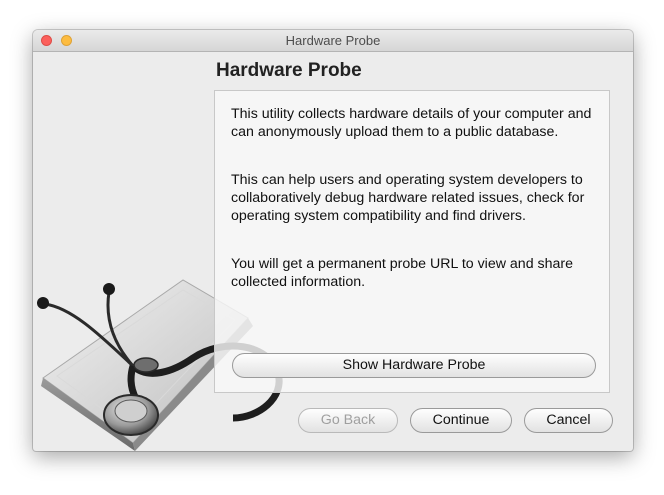  What do you see at coordinates (414, 365) in the screenshot?
I see `show-hardware-probe-button: Show Hardware Probe` at bounding box center [414, 365].